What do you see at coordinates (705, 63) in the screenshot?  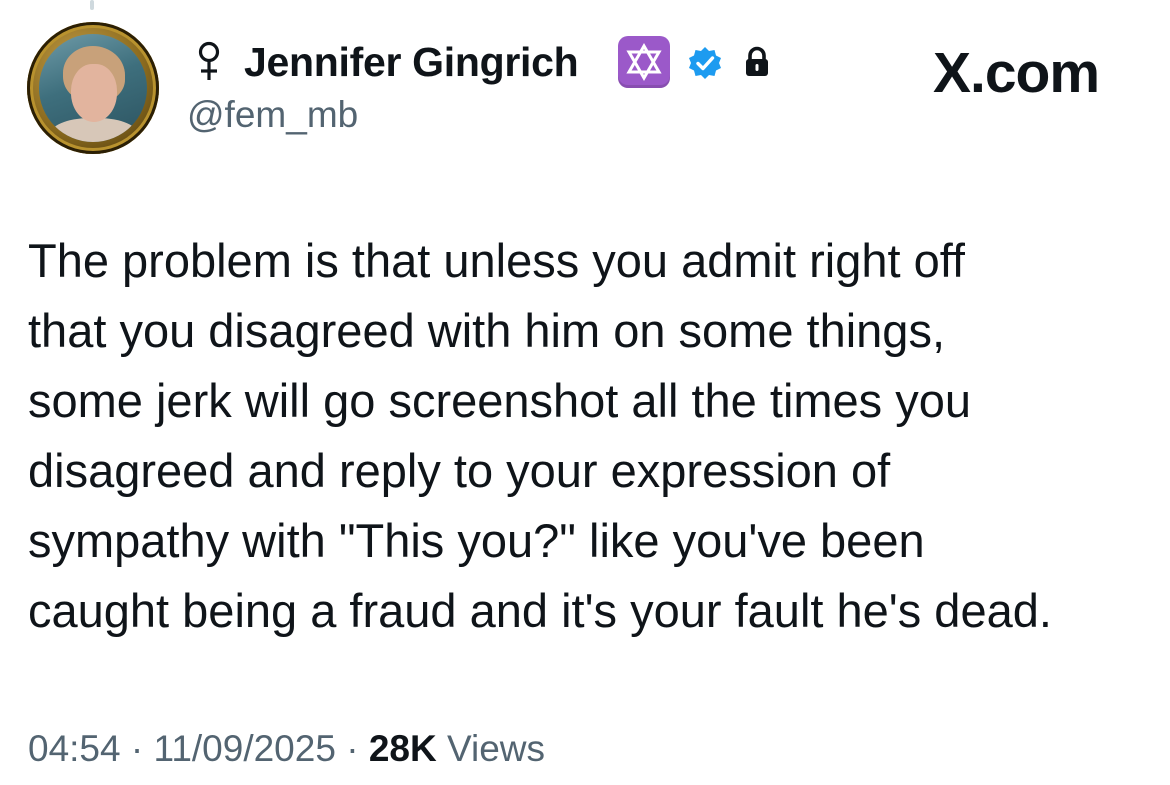 I see `verified-badge-icon` at bounding box center [705, 63].